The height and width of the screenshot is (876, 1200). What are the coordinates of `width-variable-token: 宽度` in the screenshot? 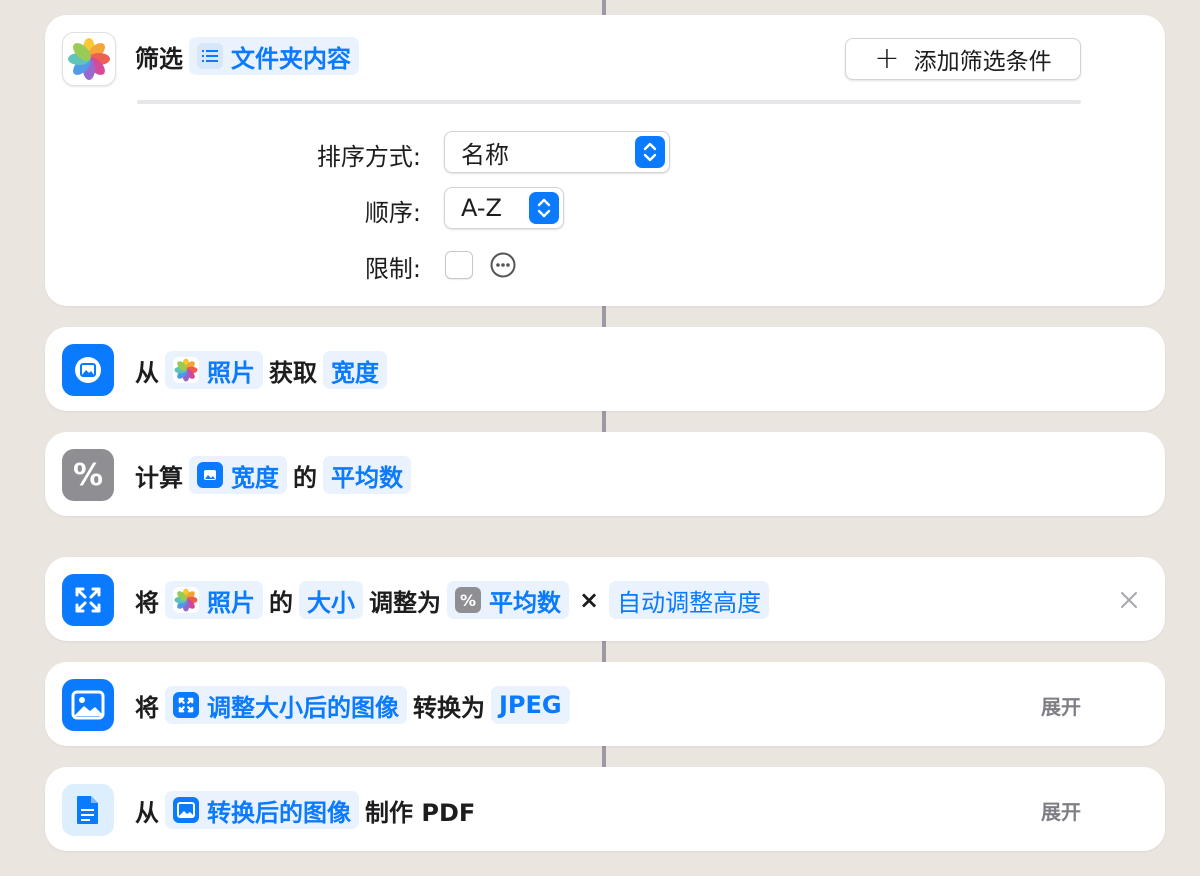 It's located at (238, 475).